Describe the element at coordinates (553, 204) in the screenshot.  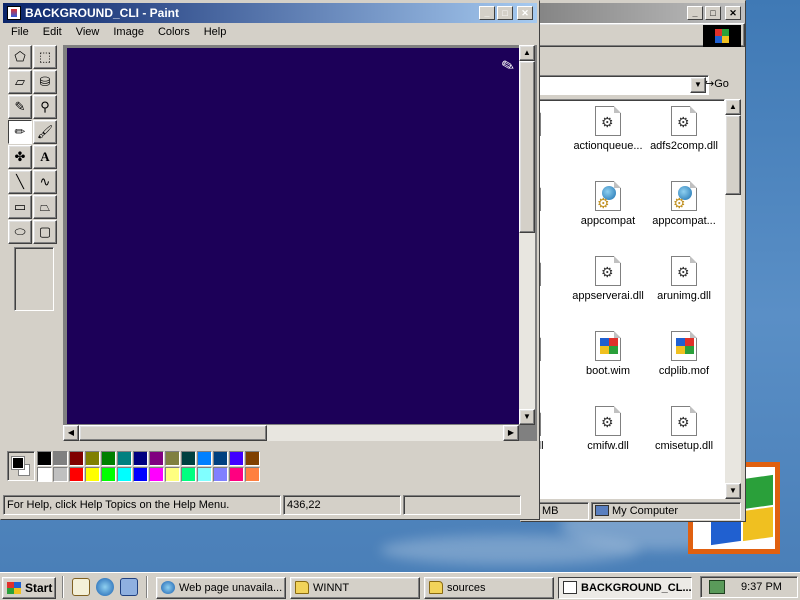
I see `file-item: ✔t` at that location.